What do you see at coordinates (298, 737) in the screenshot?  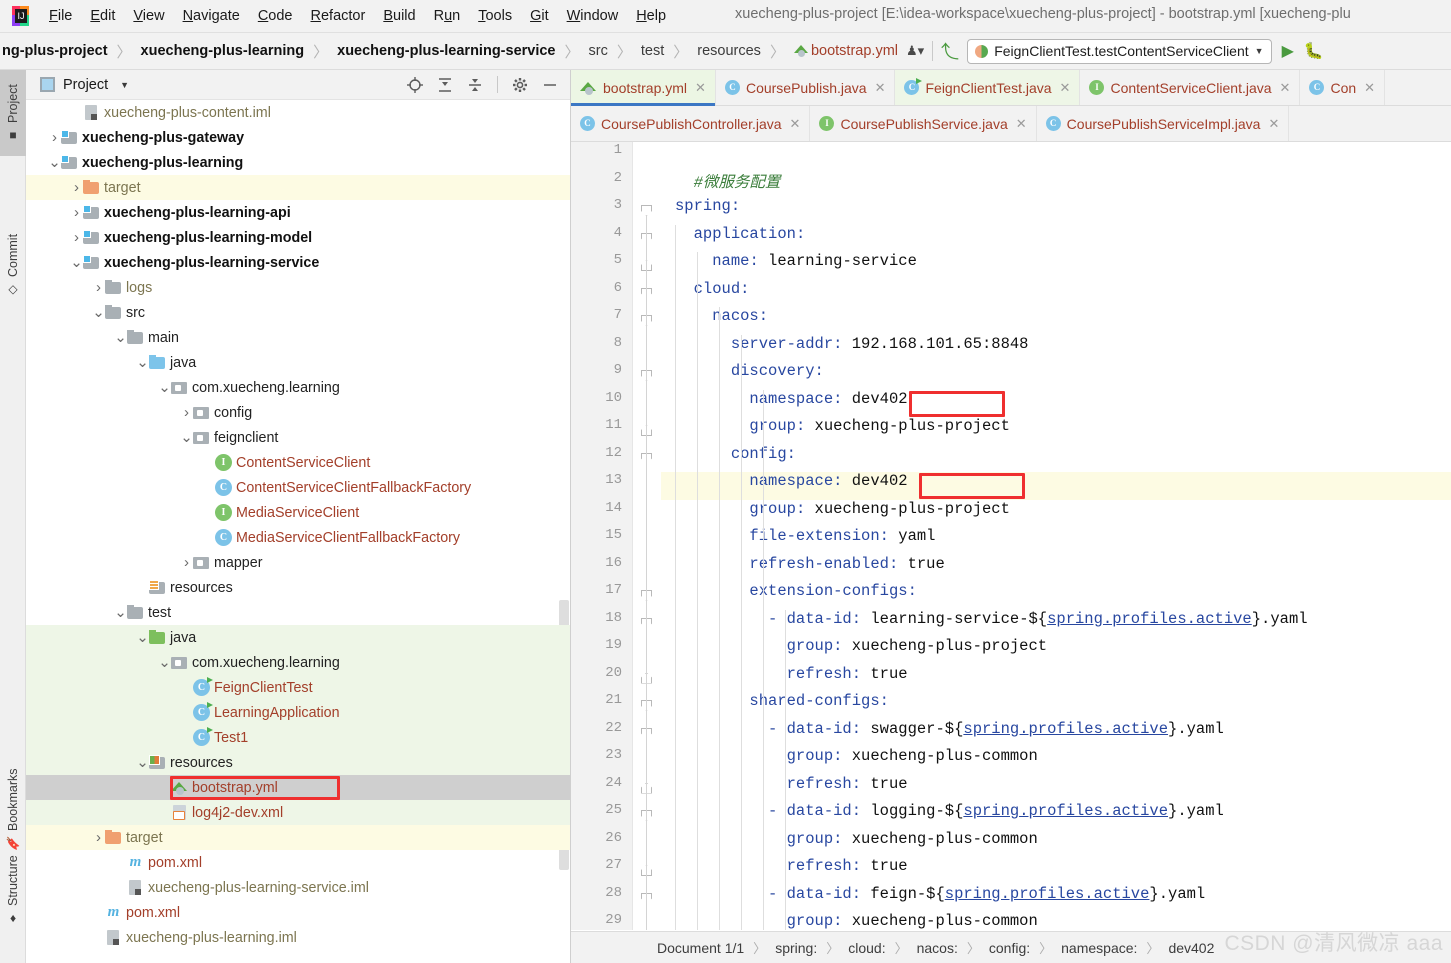 I see `tree-row: C Test1` at bounding box center [298, 737].